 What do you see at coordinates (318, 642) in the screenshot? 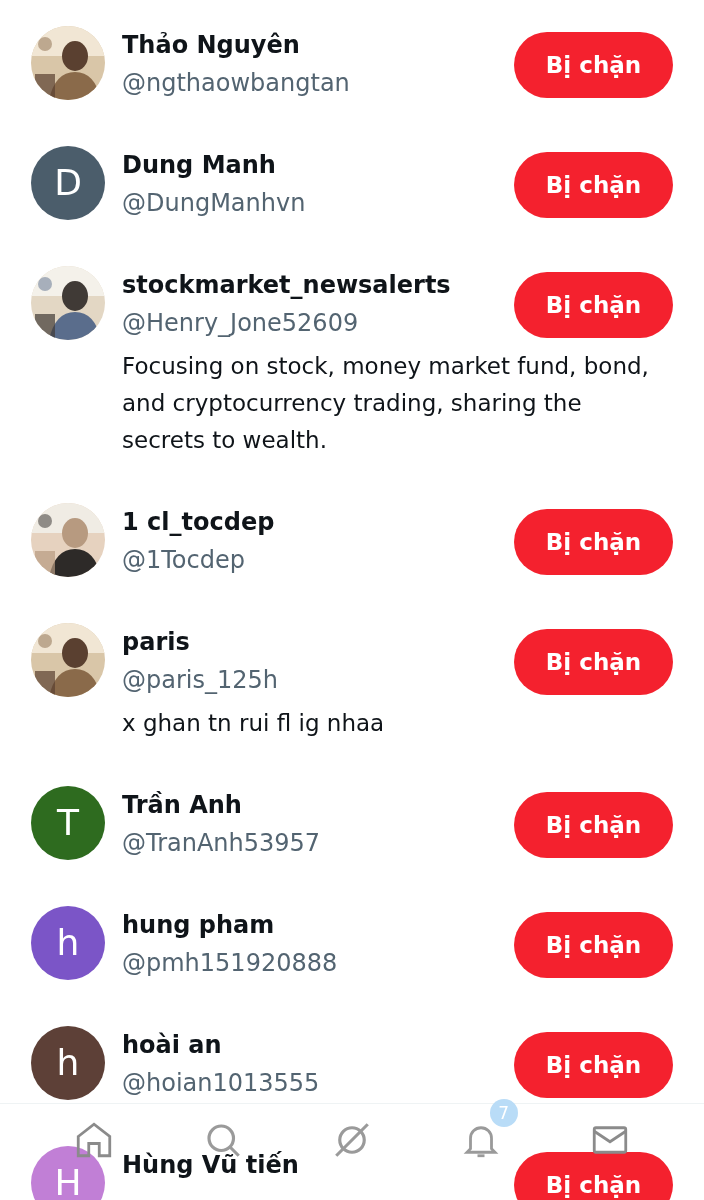
I see `display-name: paris` at bounding box center [318, 642].